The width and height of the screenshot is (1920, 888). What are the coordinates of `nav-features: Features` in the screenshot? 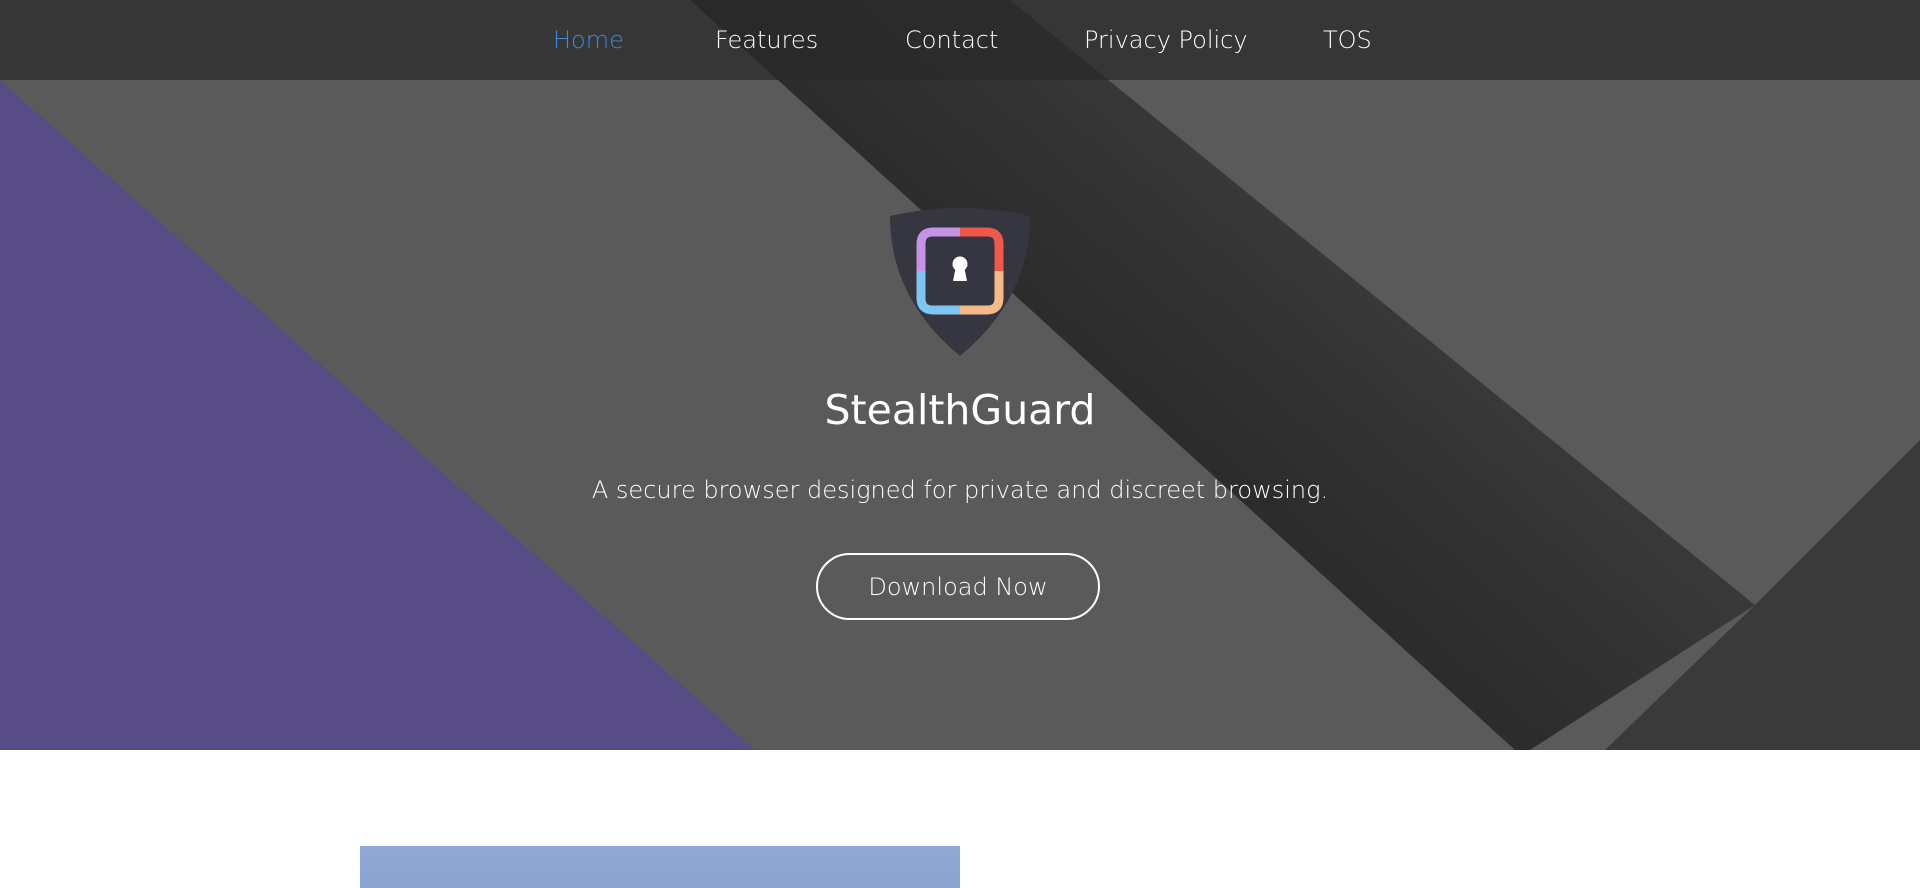 It's located at (766, 40).